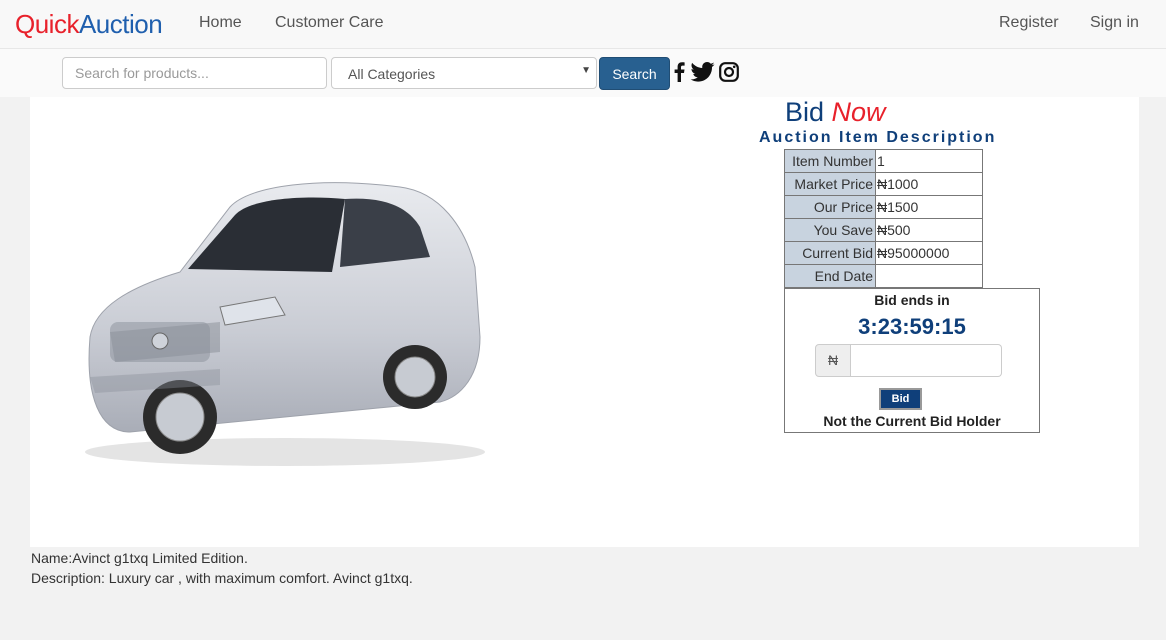 This screenshot has height=640, width=1166. Describe the element at coordinates (929, 230) in the screenshot. I see `you-save-value: ₦500` at that location.